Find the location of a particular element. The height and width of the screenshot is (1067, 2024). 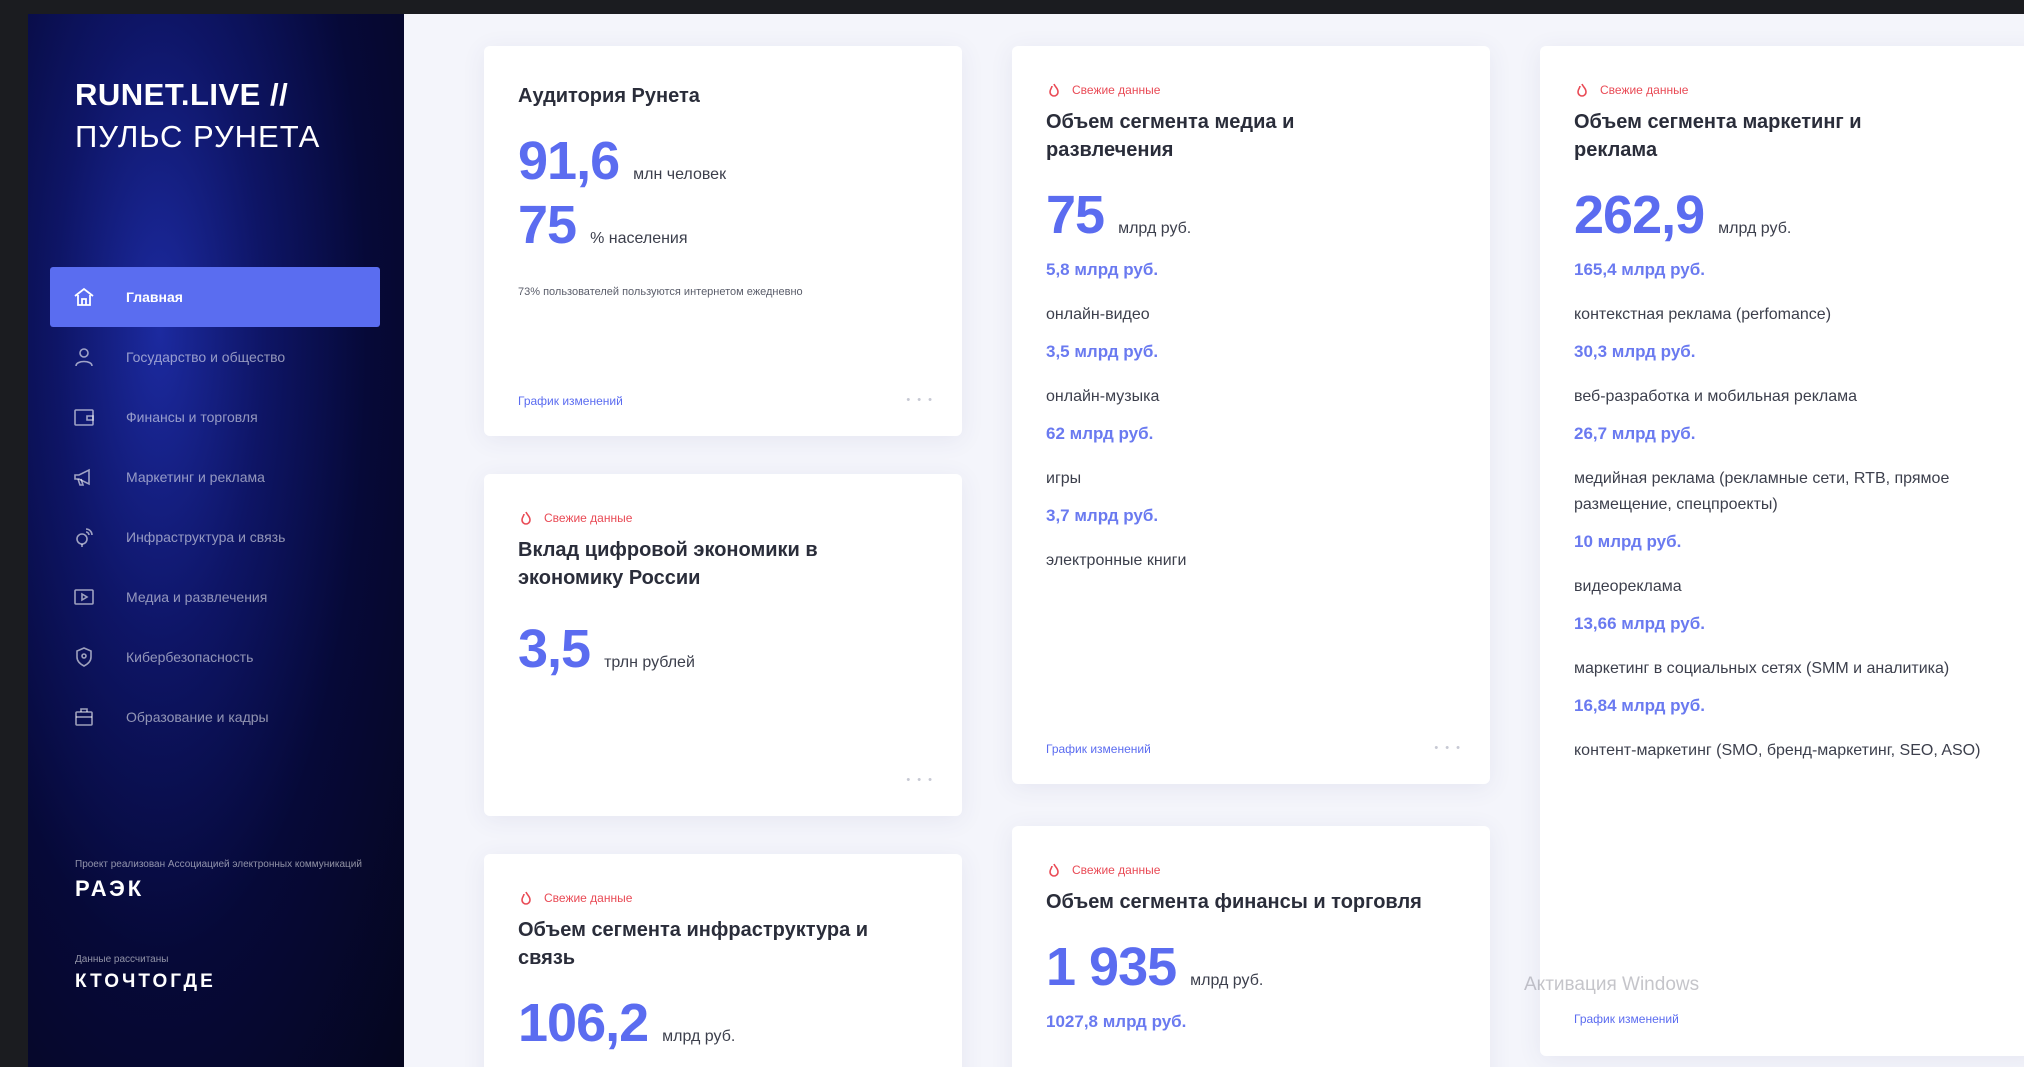

sidebar-item-government: Государство и общество is located at coordinates (215, 357).